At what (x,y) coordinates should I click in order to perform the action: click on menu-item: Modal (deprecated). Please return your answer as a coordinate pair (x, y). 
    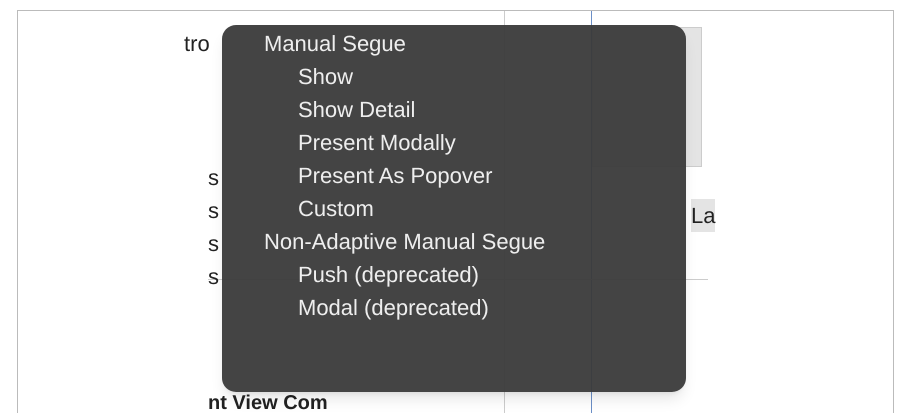
    Looking at the image, I should click on (454, 307).